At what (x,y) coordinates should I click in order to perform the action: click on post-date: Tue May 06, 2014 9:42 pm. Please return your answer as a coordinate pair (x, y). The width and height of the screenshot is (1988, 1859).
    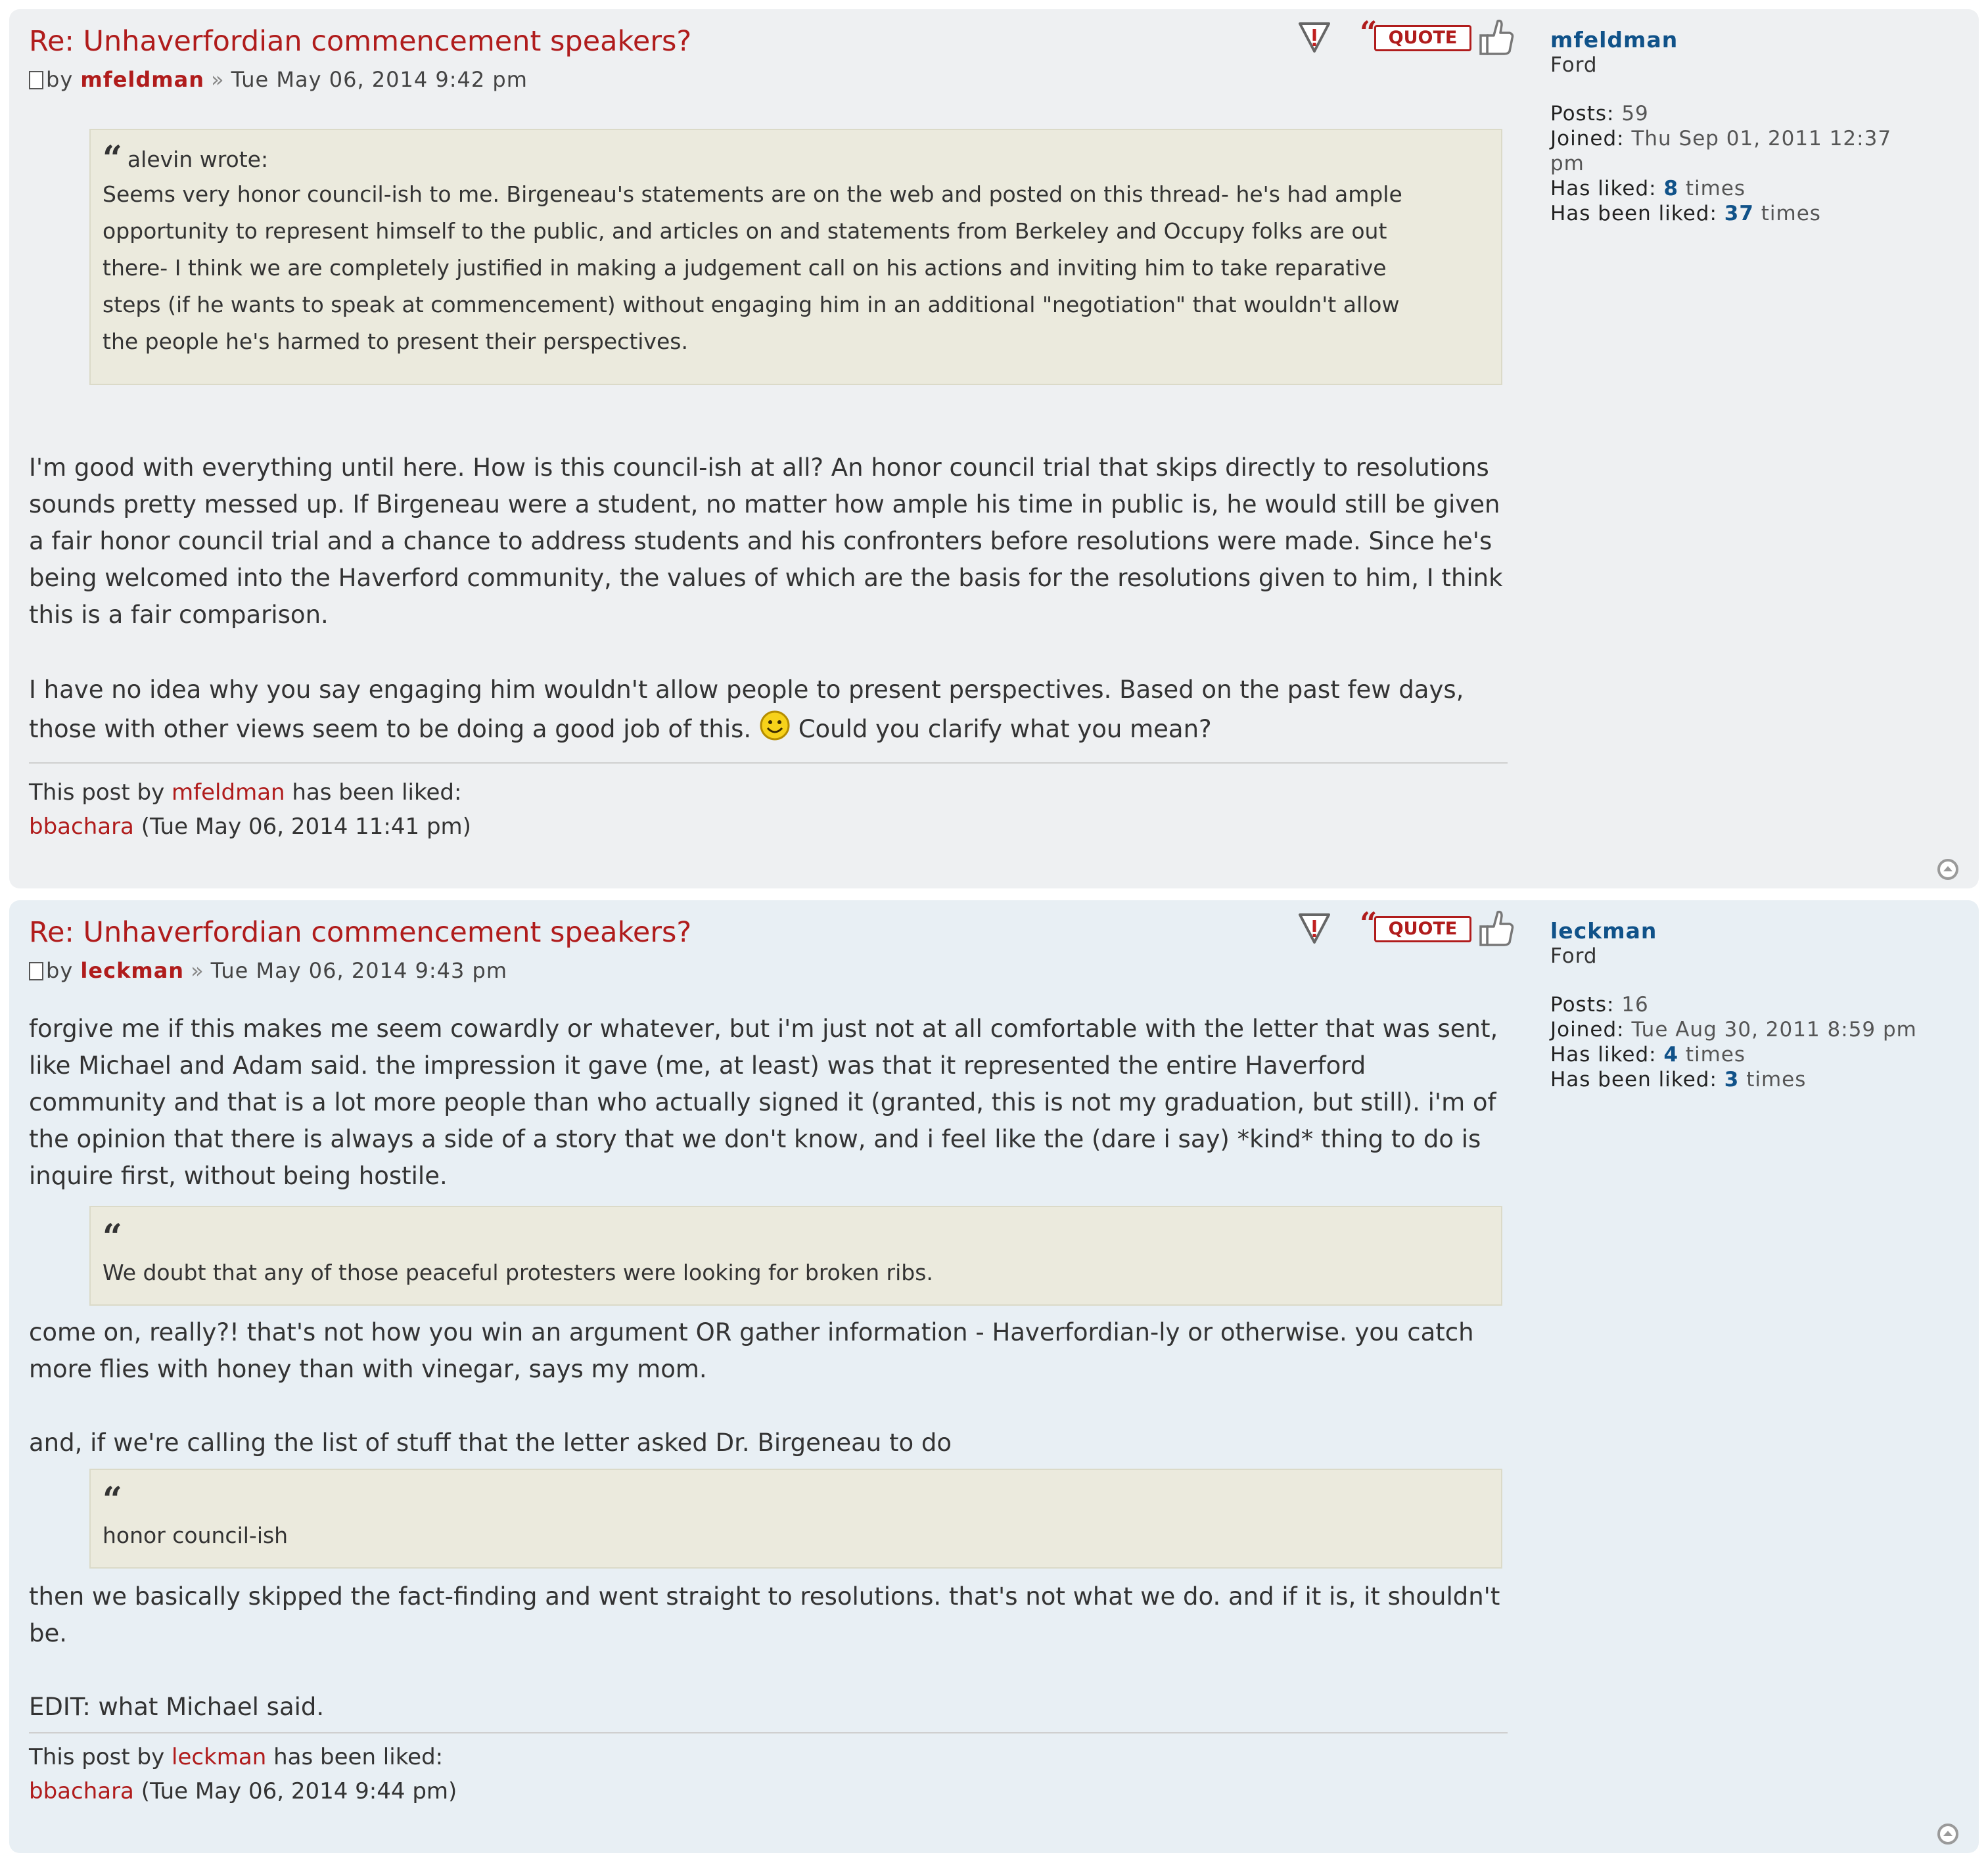
    Looking at the image, I should click on (379, 79).